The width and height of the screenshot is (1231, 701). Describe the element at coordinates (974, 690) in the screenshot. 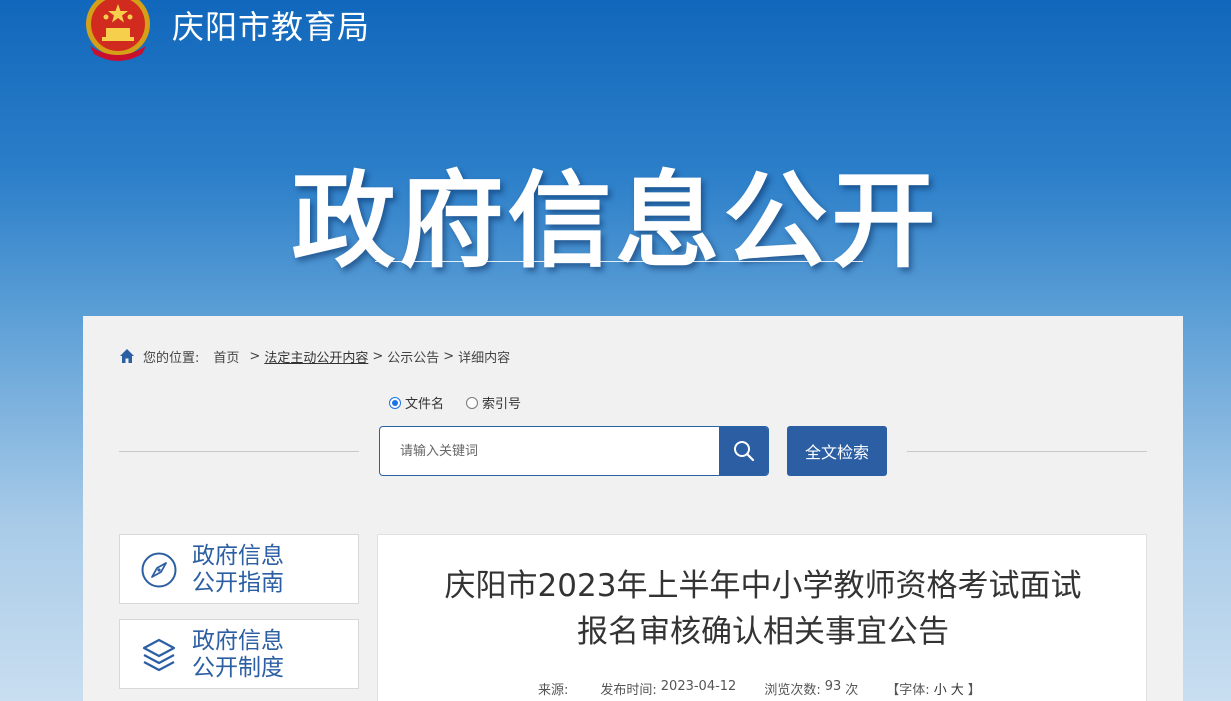

I see `font-size-close: 】` at that location.